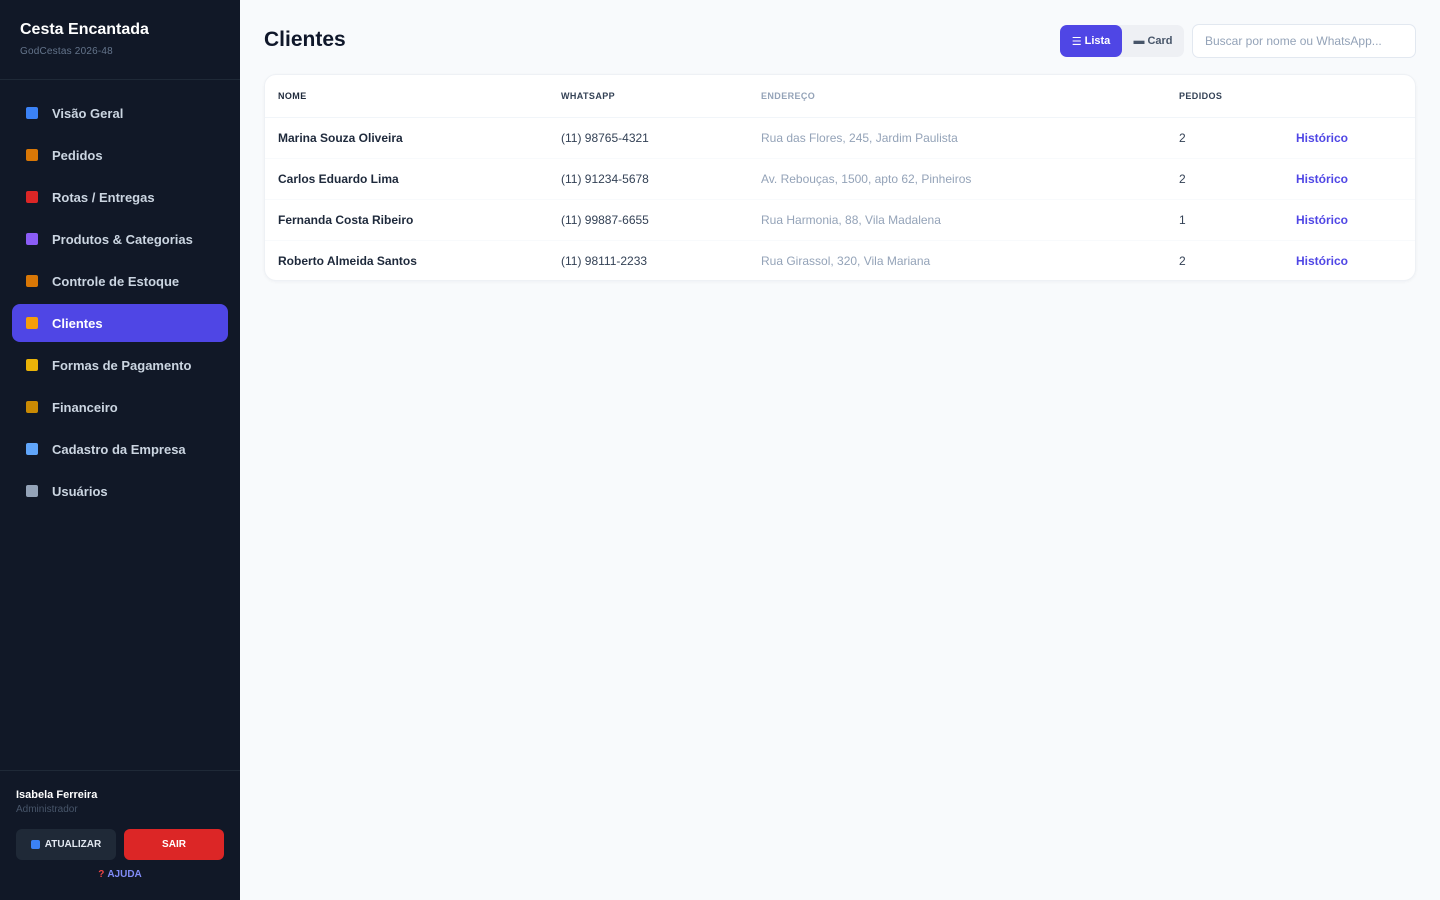  Describe the element at coordinates (116, 281) in the screenshot. I see `sidebar-item-label: Controle de Estoque` at that location.